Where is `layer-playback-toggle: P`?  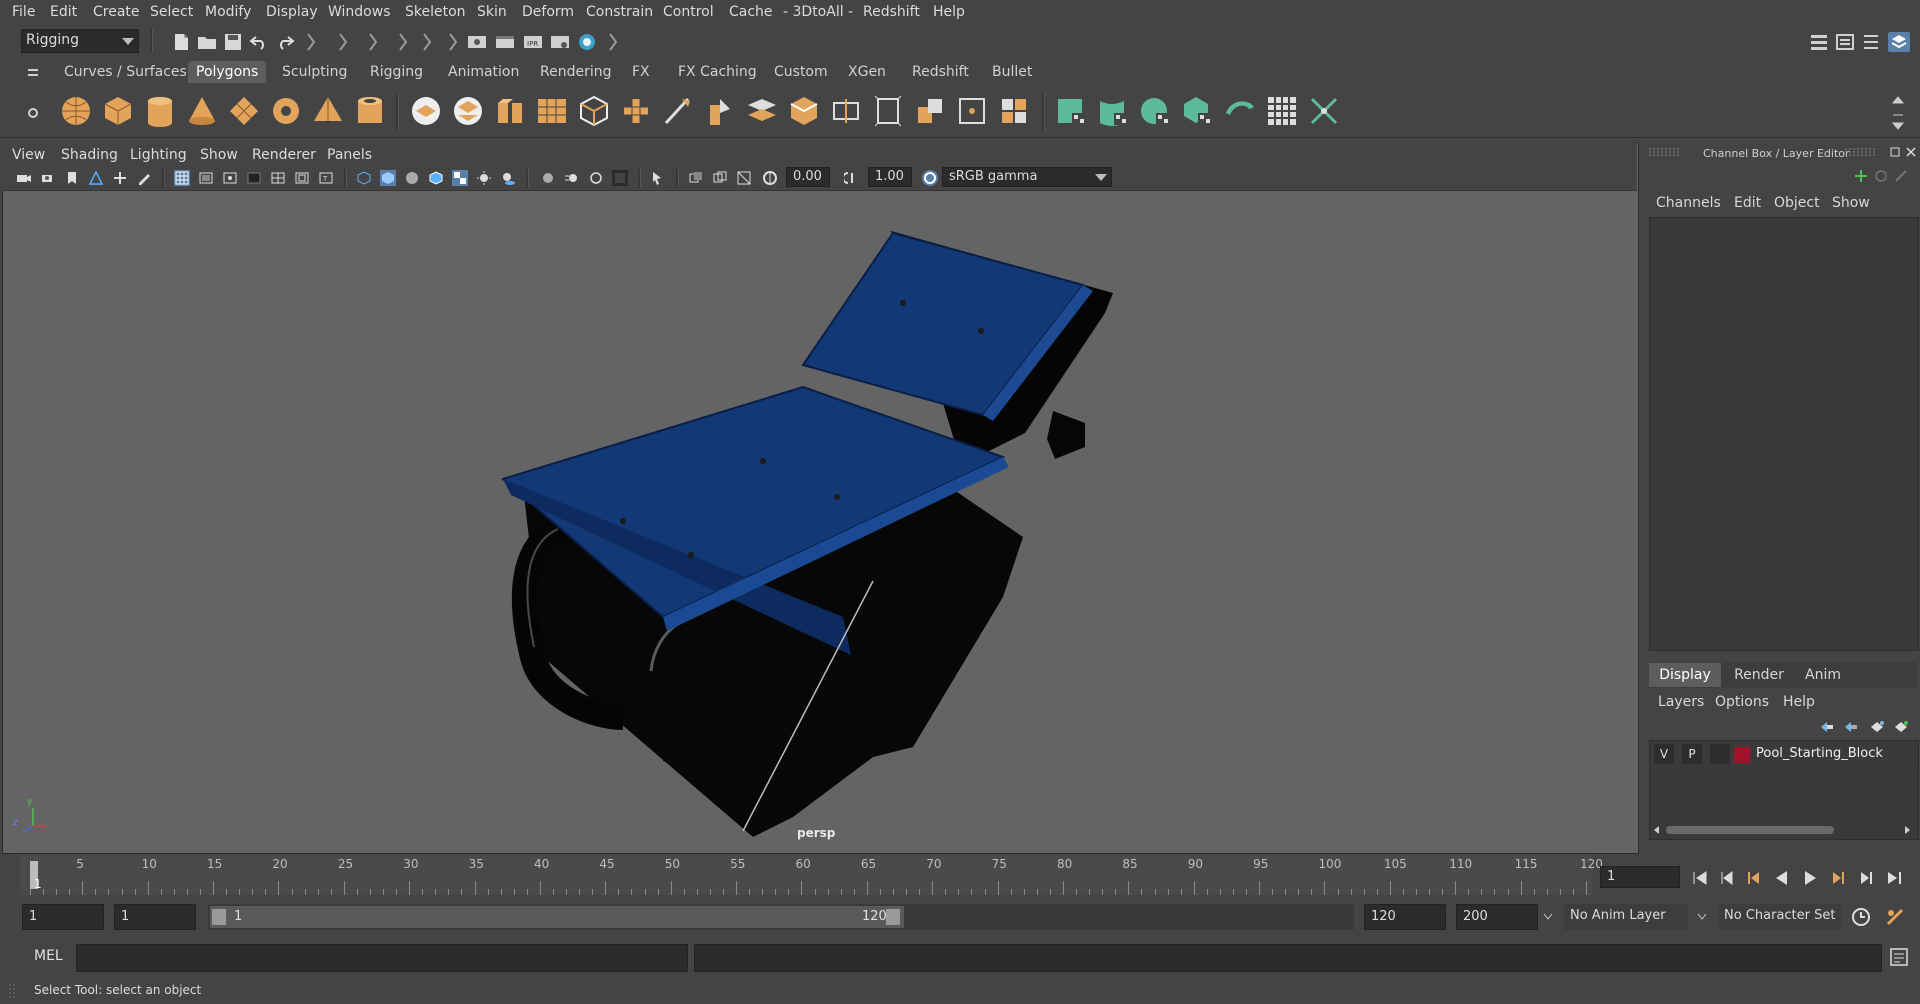
layer-playback-toggle: P is located at coordinates (1692, 754).